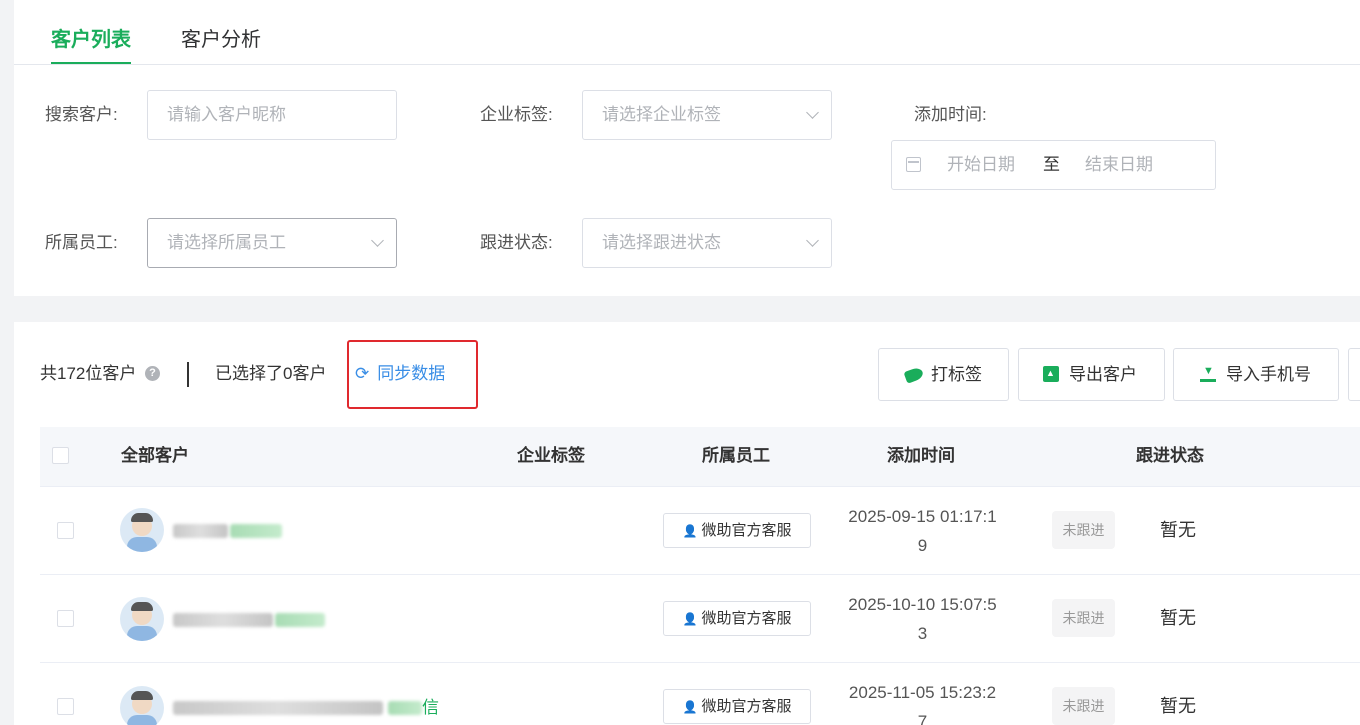 Image resolution: width=1360 pixels, height=725 pixels. Describe the element at coordinates (1268, 374) in the screenshot. I see `import-button-label: 导入手机号` at that location.